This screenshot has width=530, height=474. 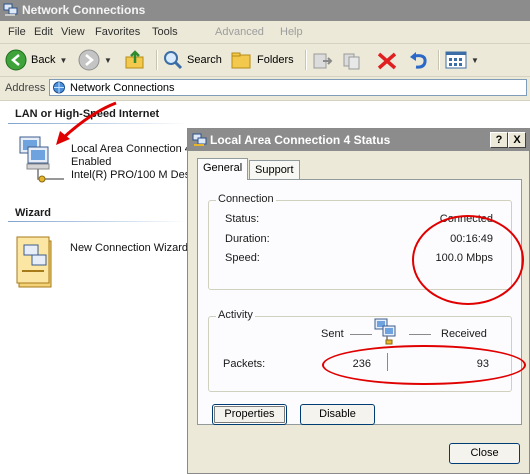 What do you see at coordinates (204, 60) in the screenshot?
I see `search-label: Search` at bounding box center [204, 60].